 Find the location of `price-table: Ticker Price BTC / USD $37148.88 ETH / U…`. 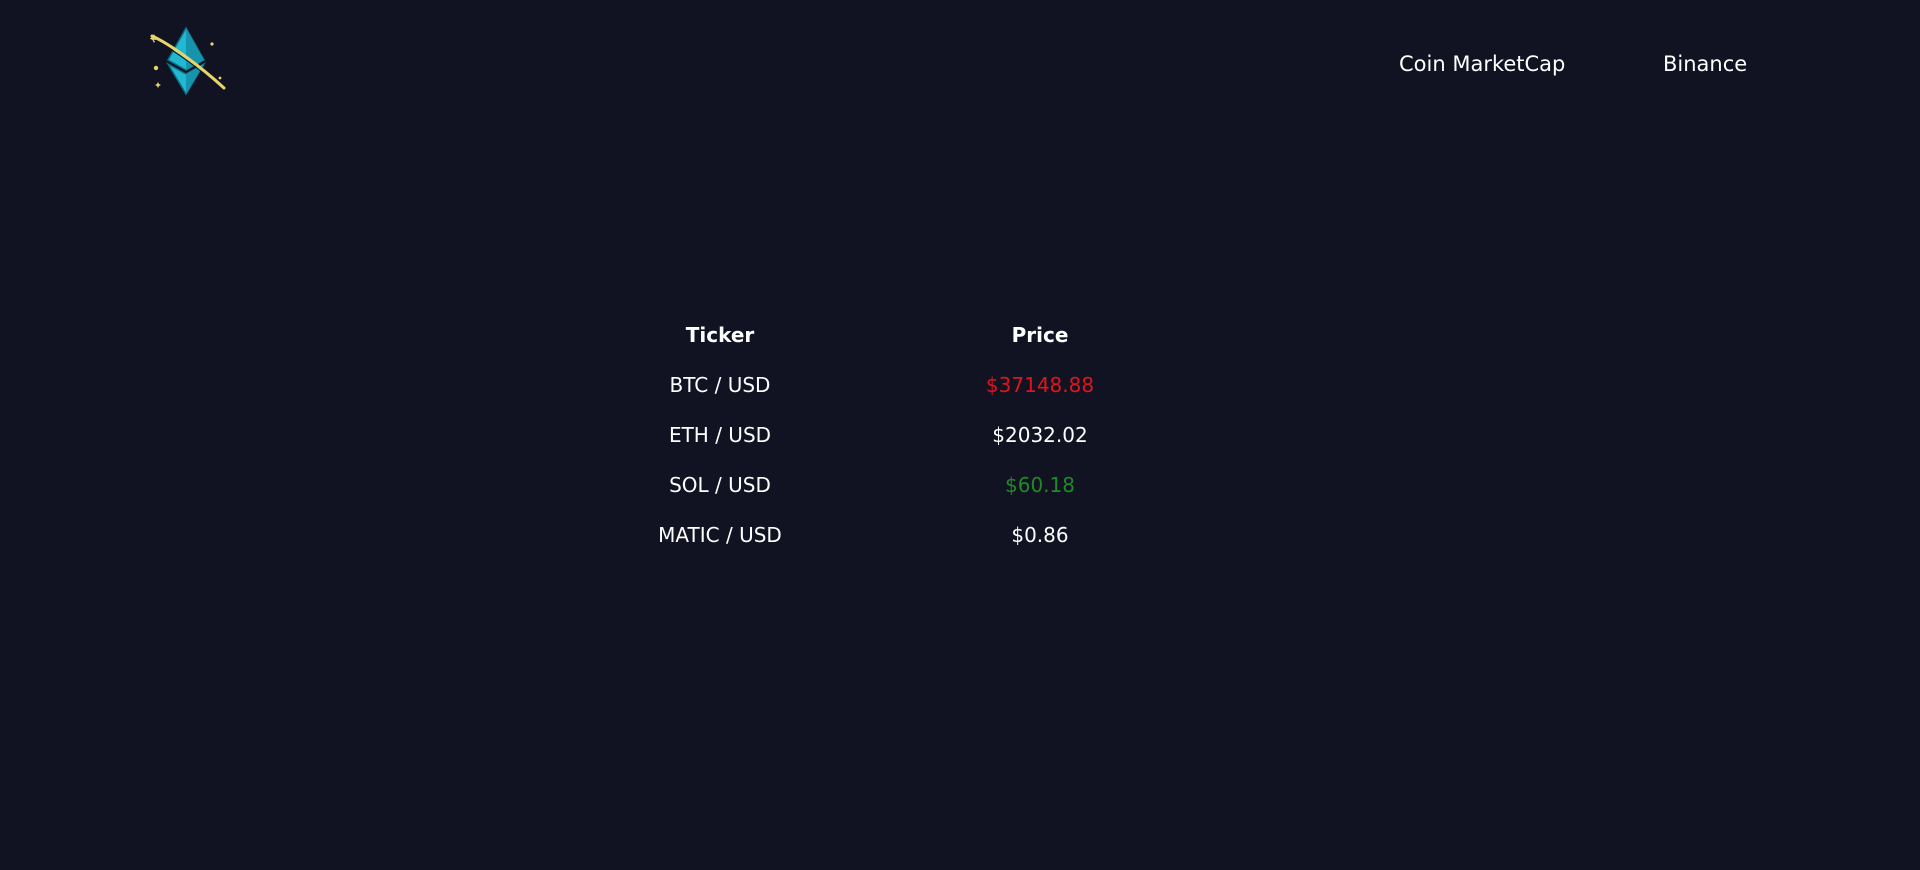

price-table: Ticker Price BTC / USD $37148.88 ETH / U… is located at coordinates (880, 435).